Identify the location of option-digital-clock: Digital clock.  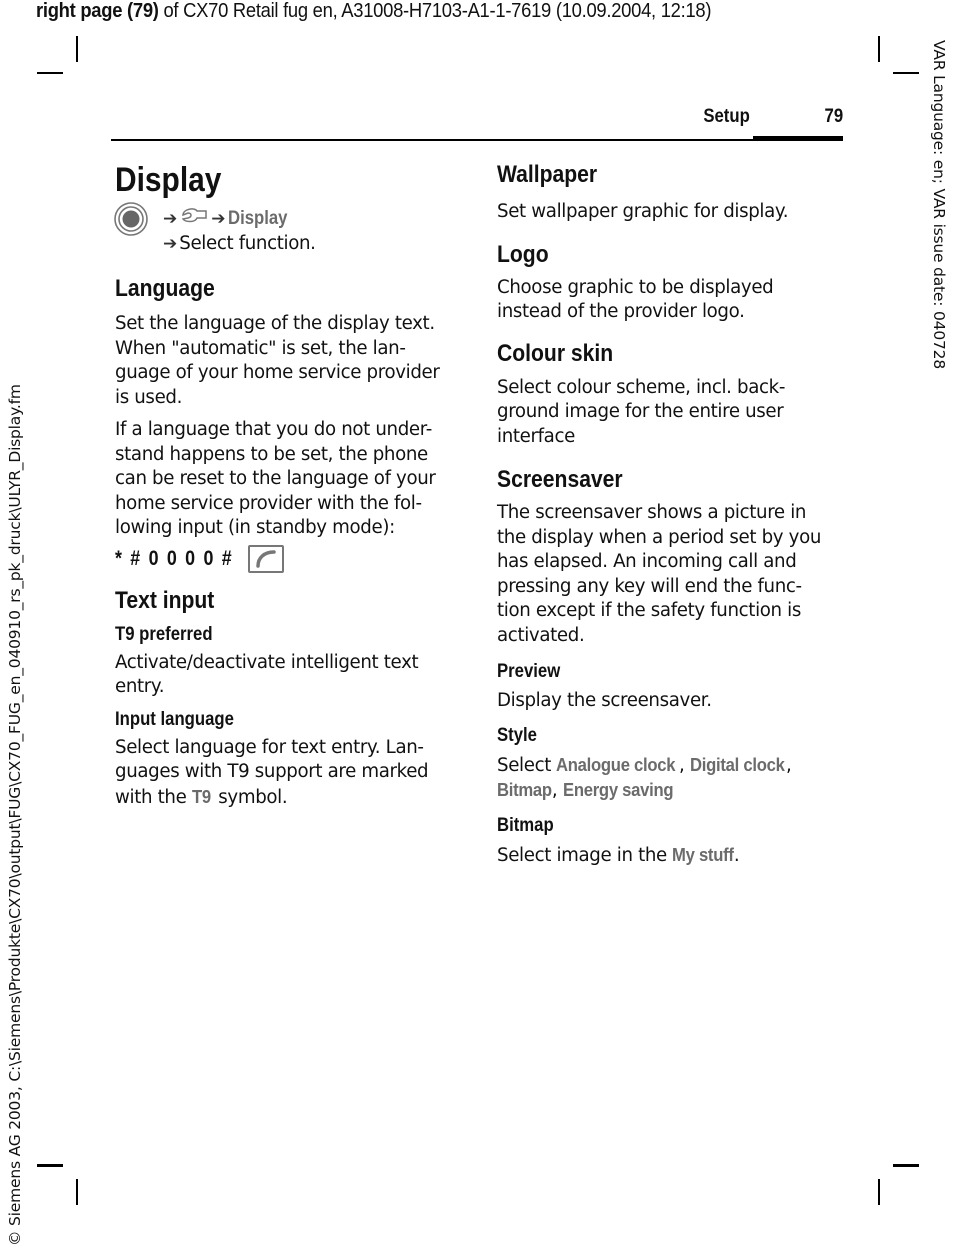
(737, 764).